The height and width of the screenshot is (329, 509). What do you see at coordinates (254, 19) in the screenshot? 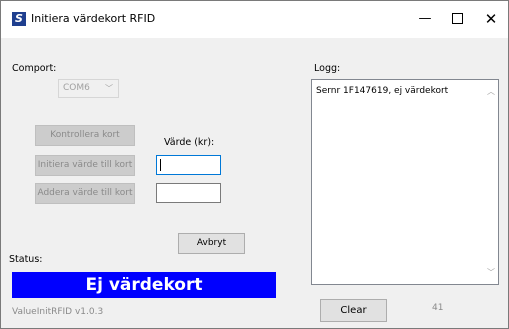
I see `title-bar: S Initiera värdekort RFID — ✕` at bounding box center [254, 19].